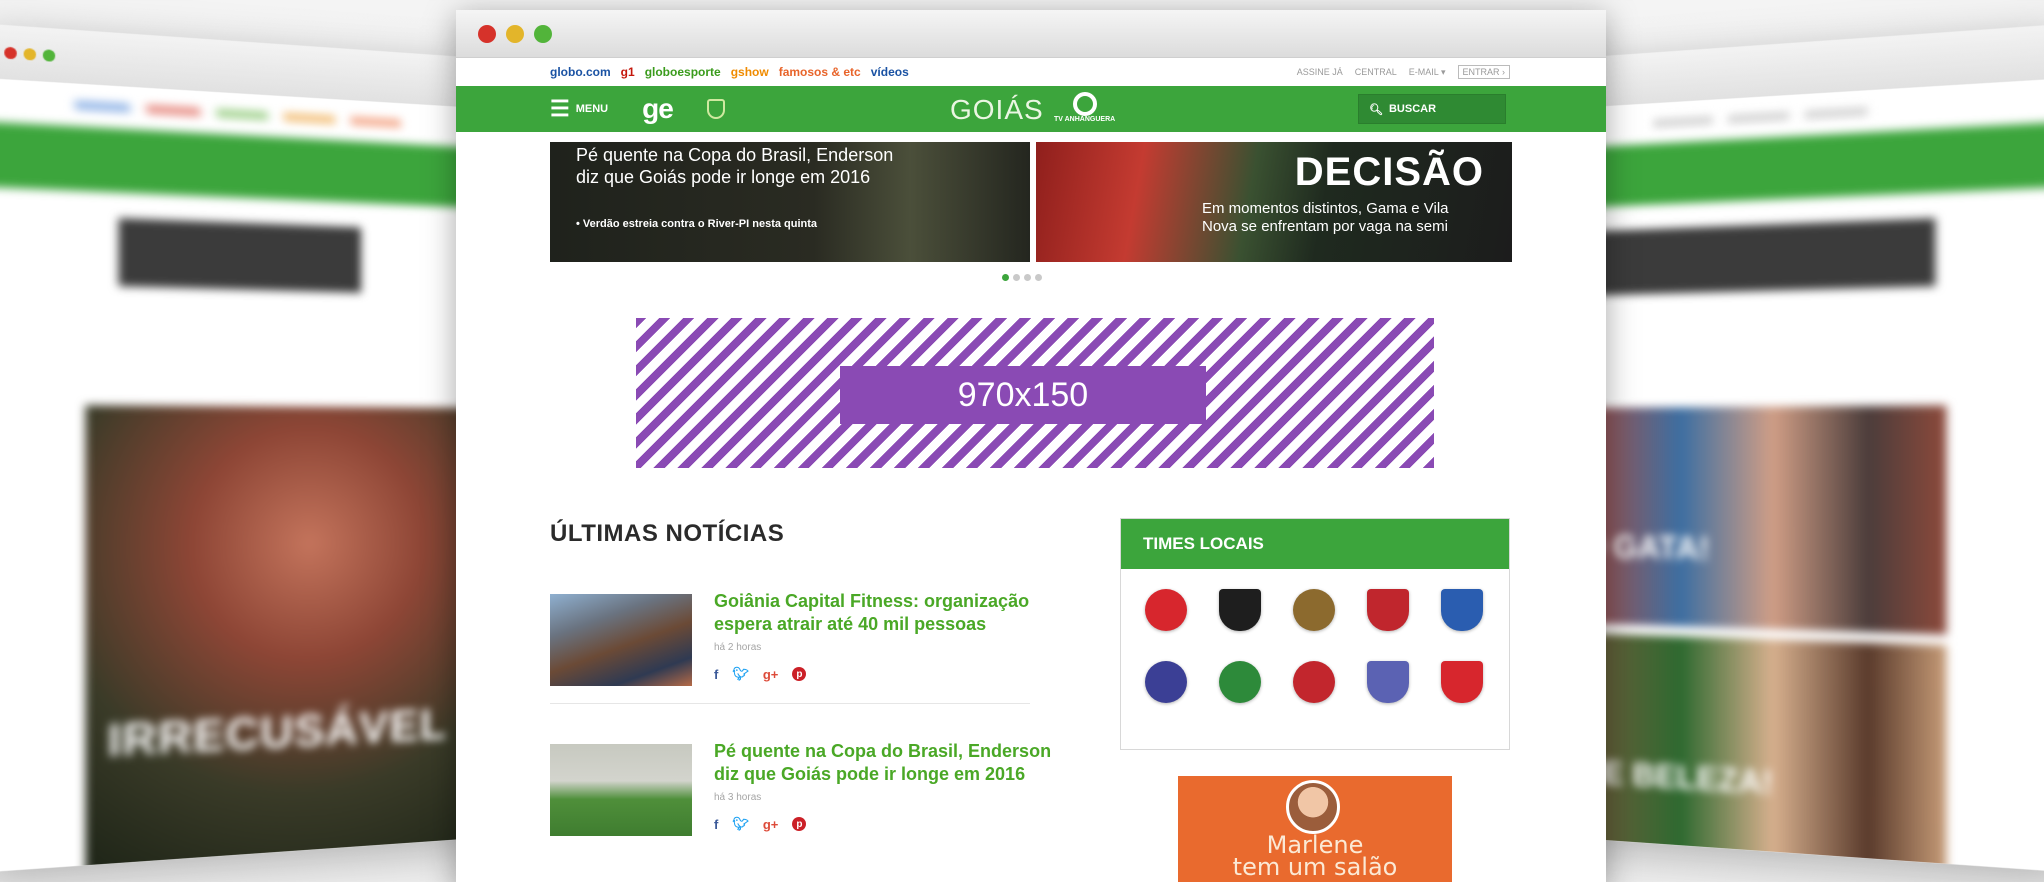 This screenshot has width=2044, height=882. I want to click on sidebar-ad: Marlene tem um salão, so click(1315, 829).